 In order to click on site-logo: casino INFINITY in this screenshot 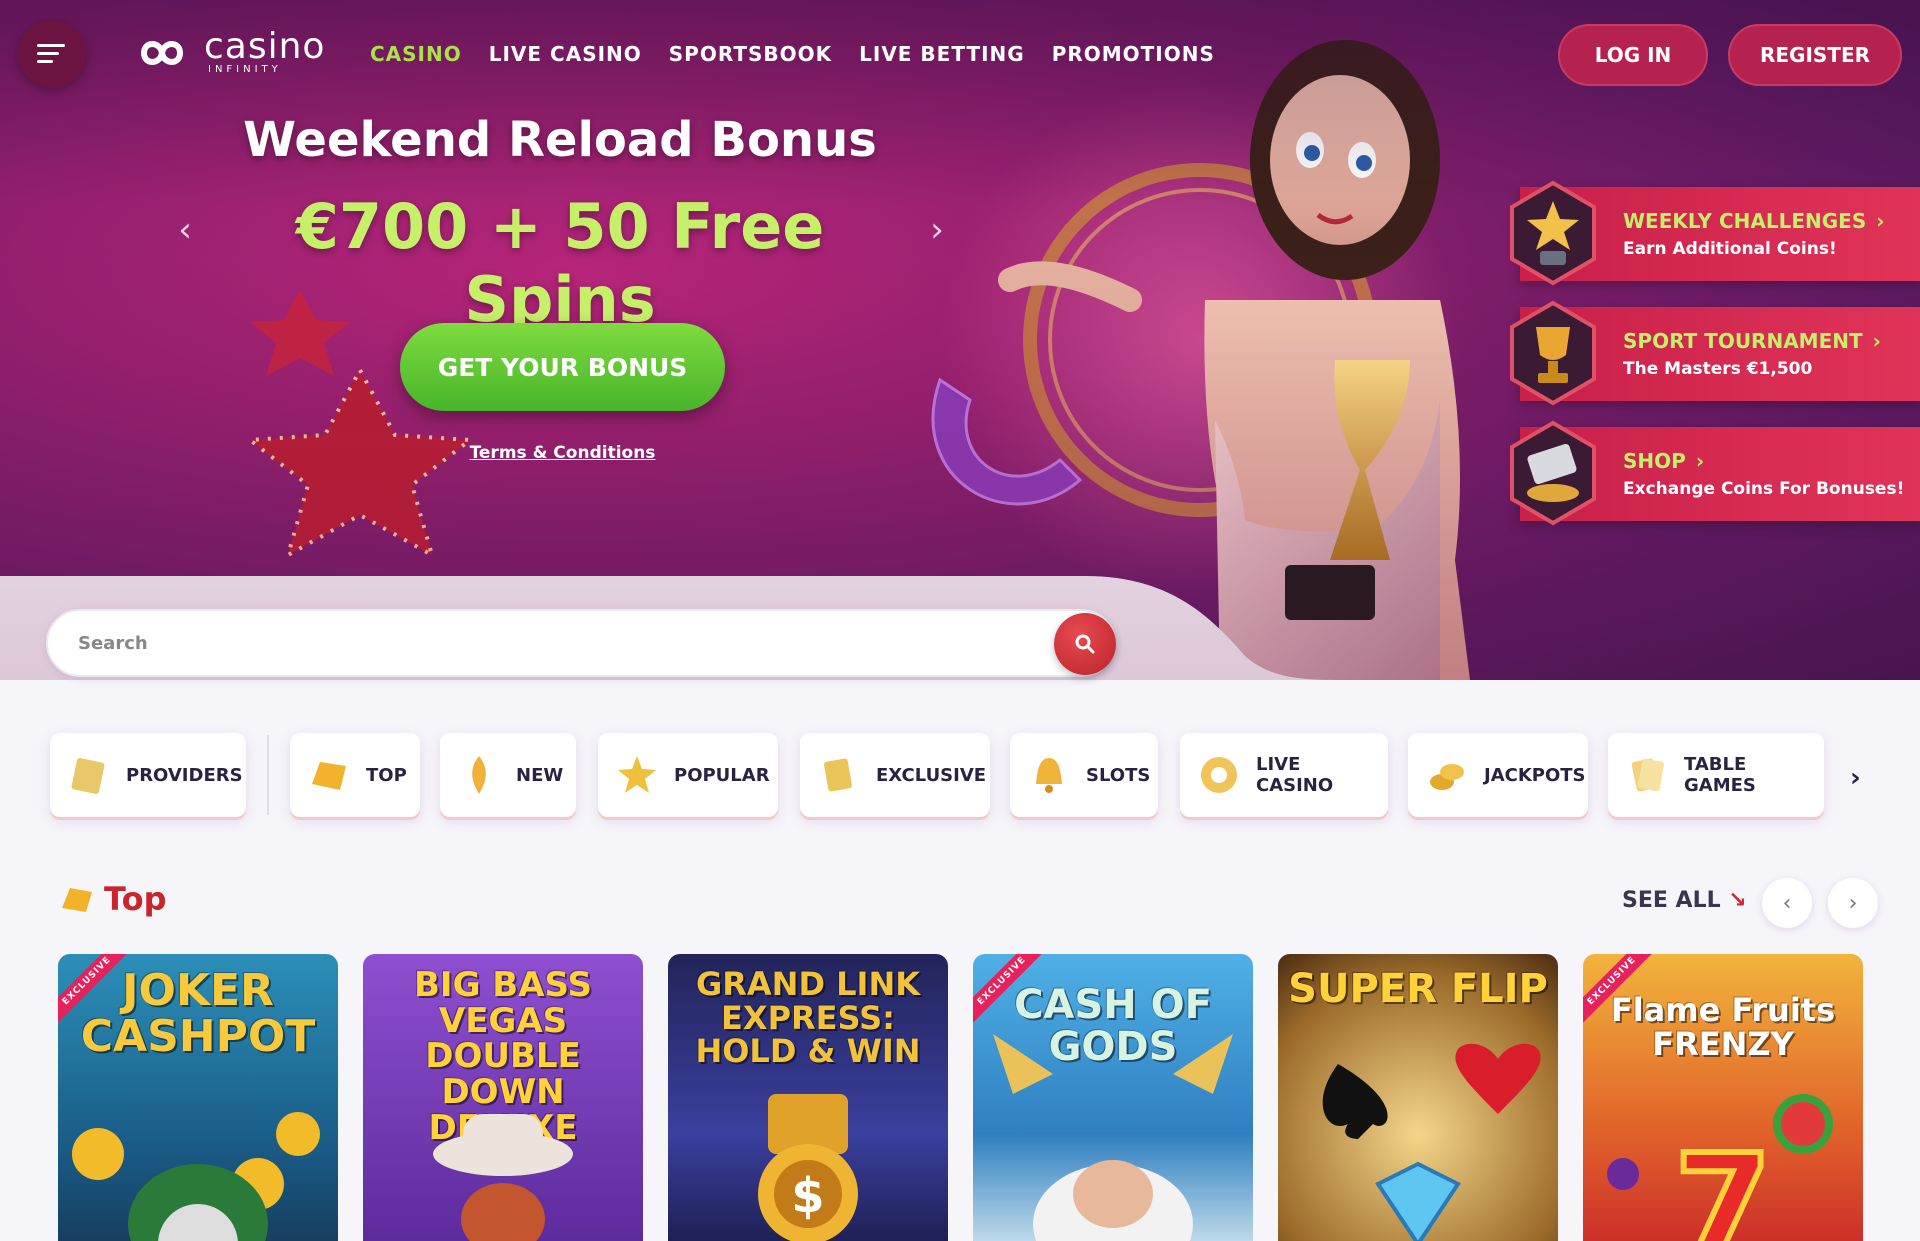, I will do `click(225, 50)`.